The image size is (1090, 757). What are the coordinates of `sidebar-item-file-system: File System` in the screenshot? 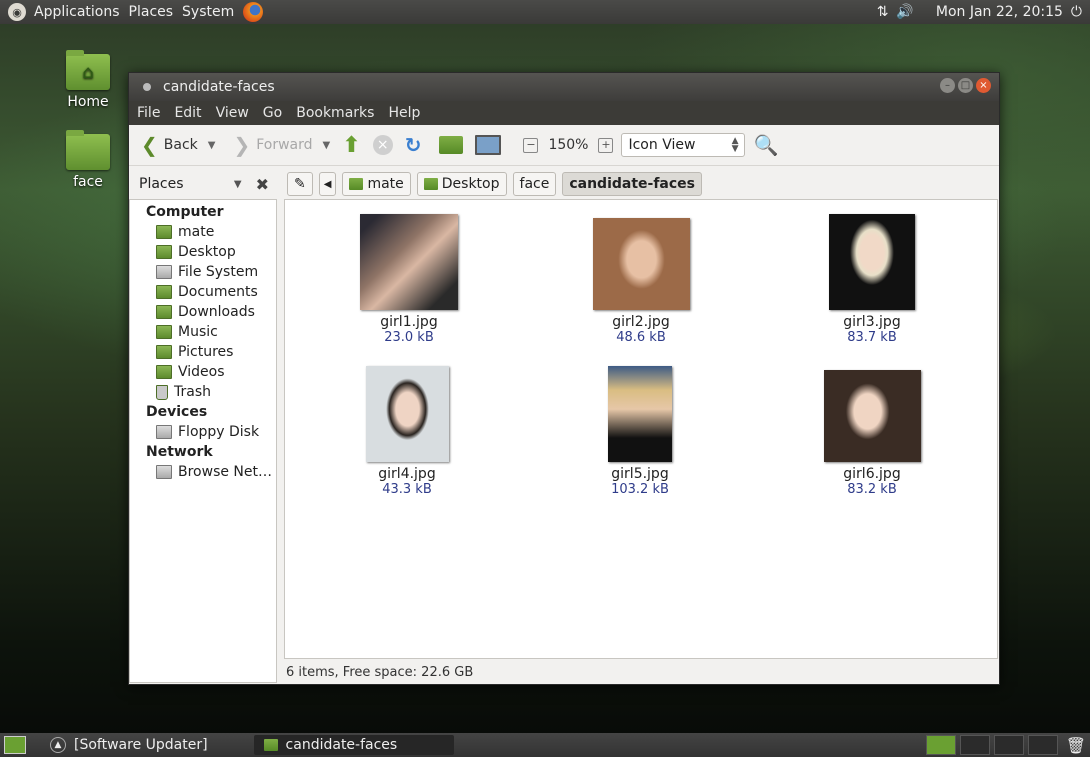 It's located at (203, 272).